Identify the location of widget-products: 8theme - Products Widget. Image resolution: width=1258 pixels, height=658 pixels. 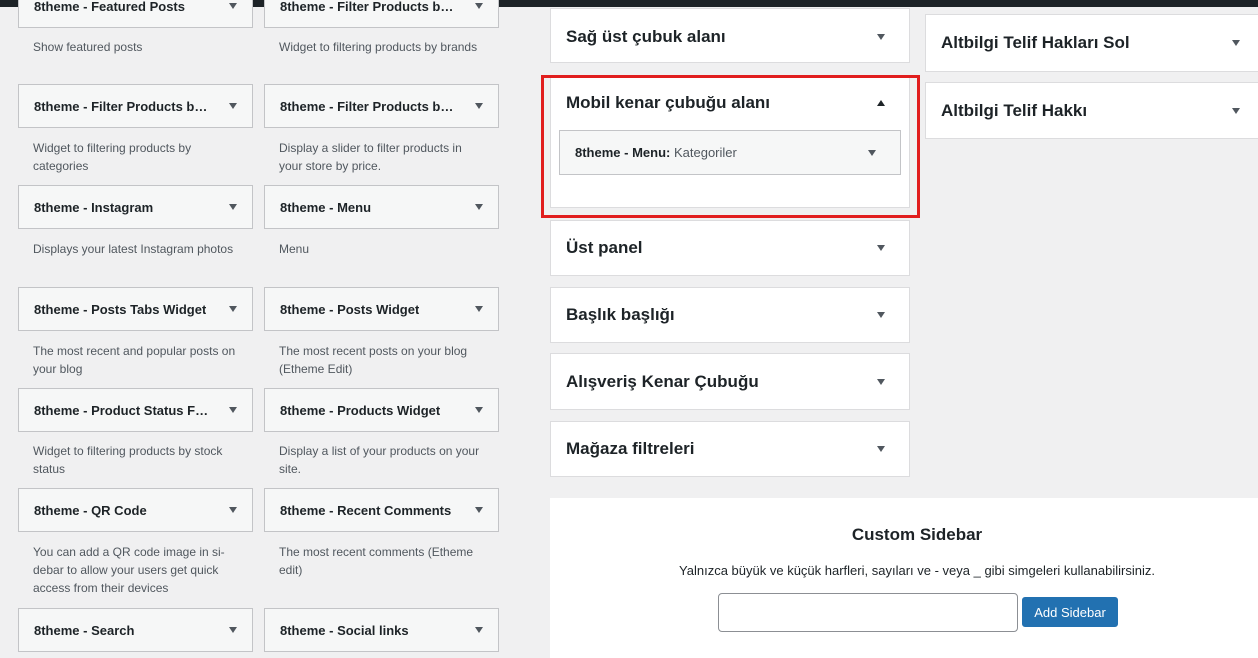
(381, 410).